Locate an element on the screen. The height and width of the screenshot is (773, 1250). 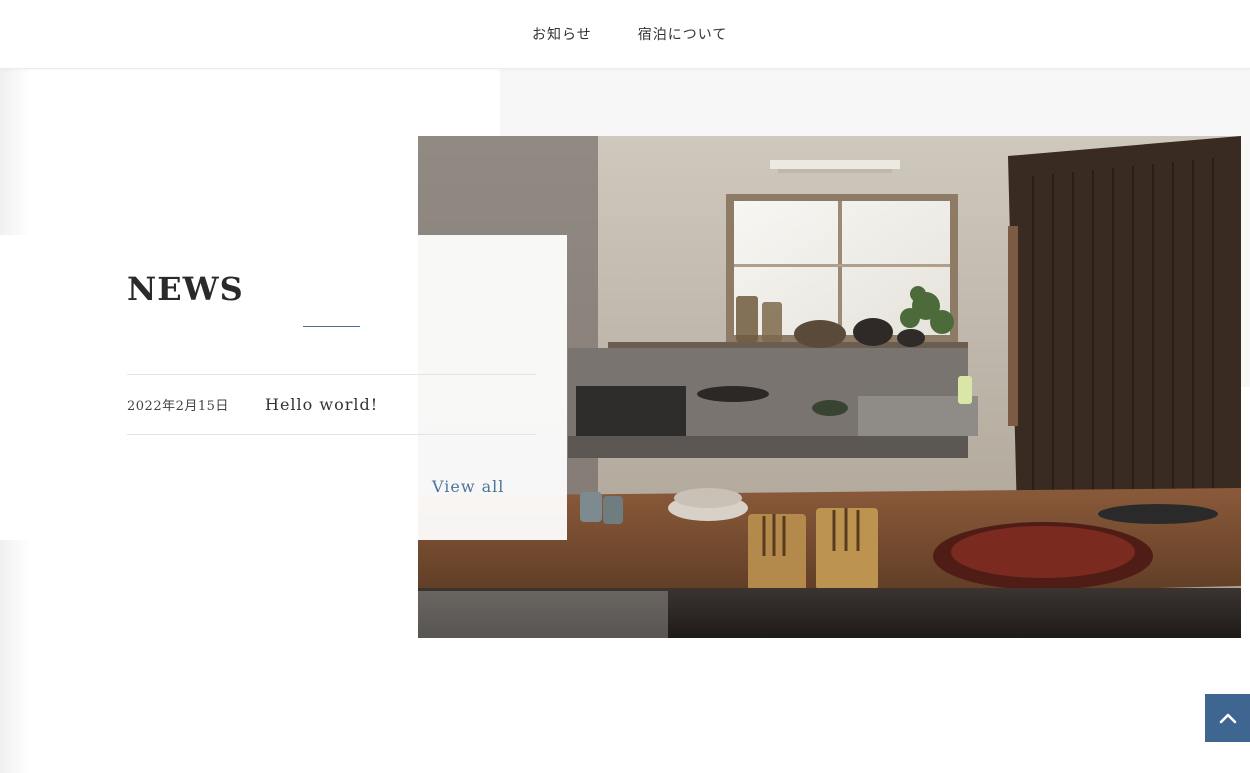
news-item-date: 2022年2月15日 is located at coordinates (178, 406).